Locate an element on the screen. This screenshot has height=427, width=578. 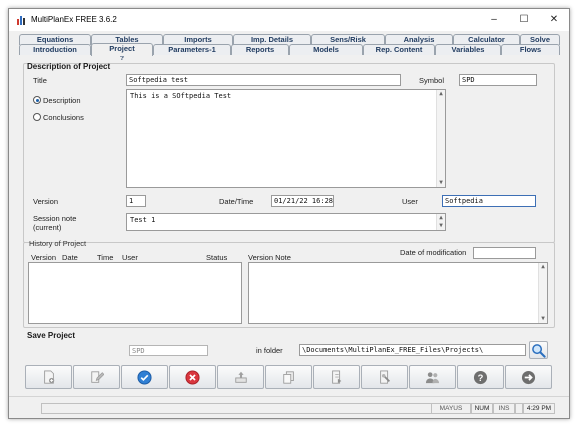
export-button is located at coordinates (336, 377).